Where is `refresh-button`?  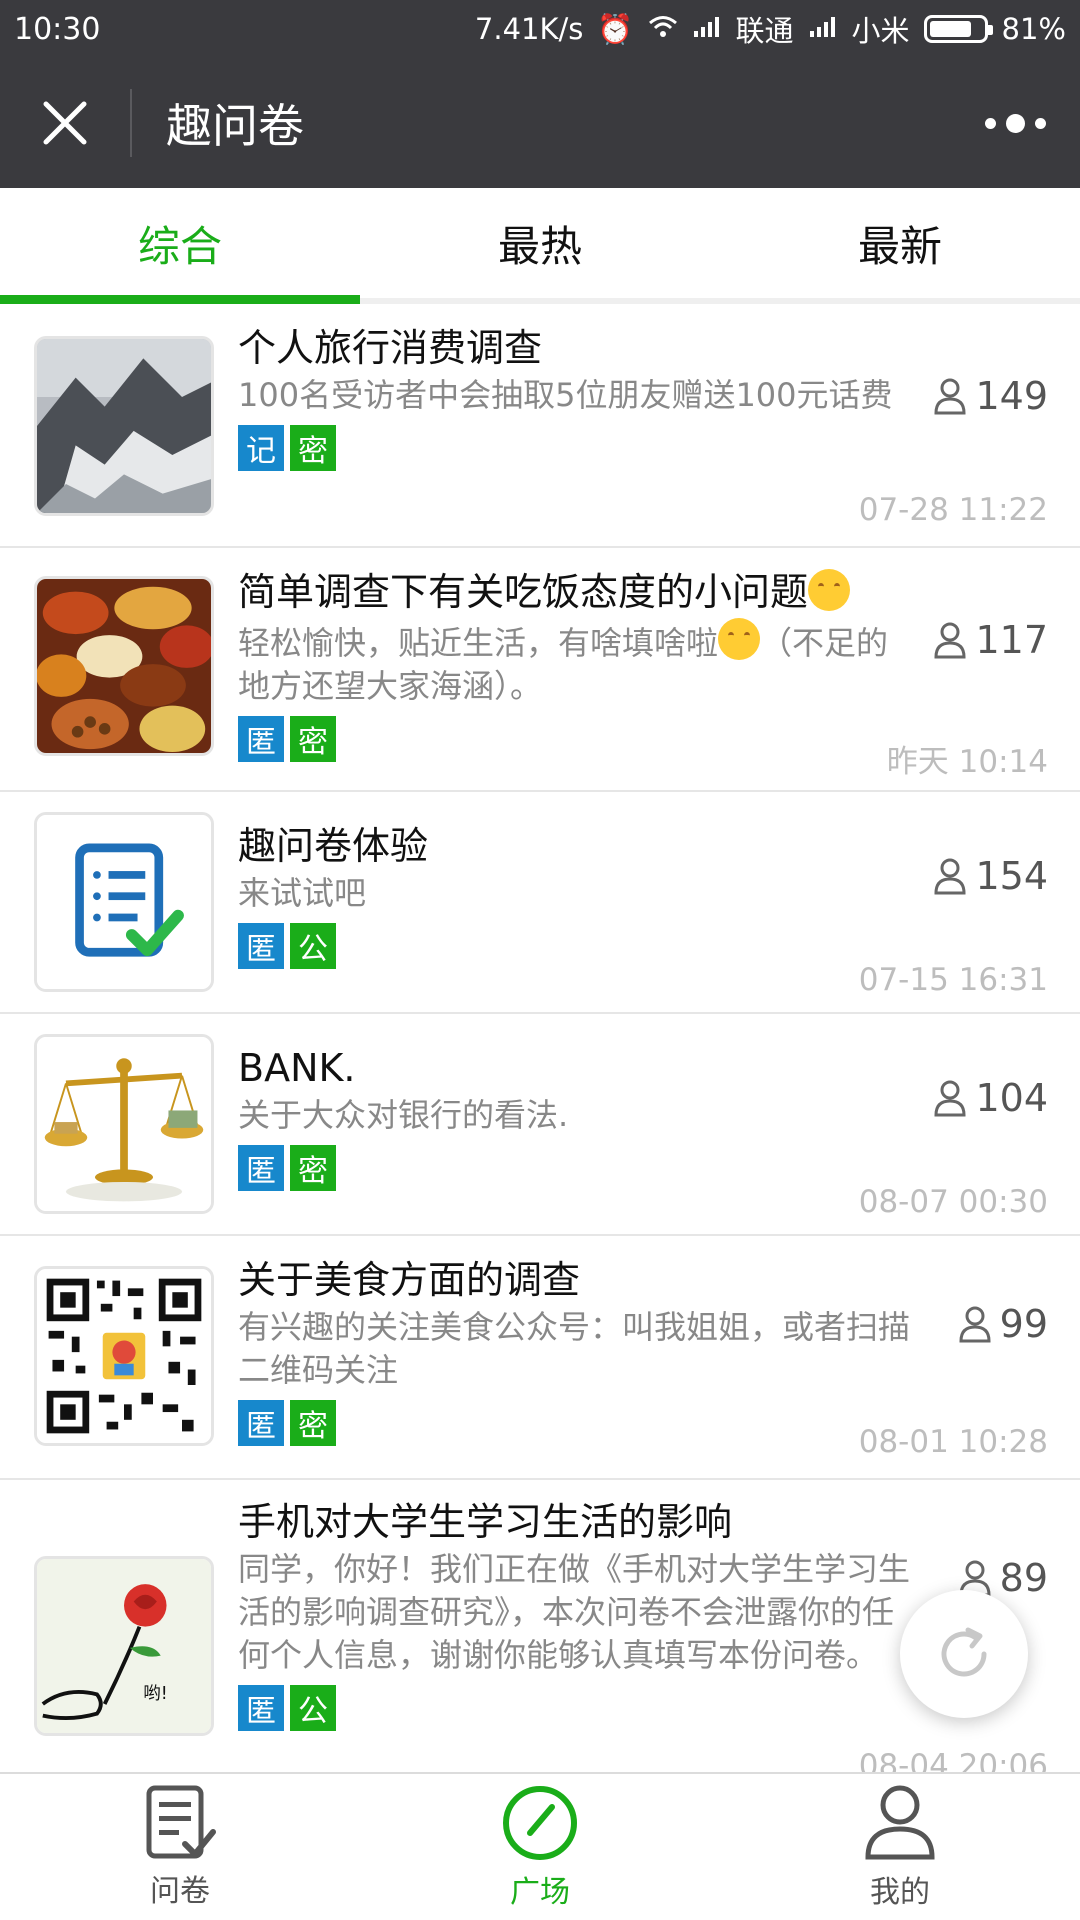
refresh-button is located at coordinates (964, 1654).